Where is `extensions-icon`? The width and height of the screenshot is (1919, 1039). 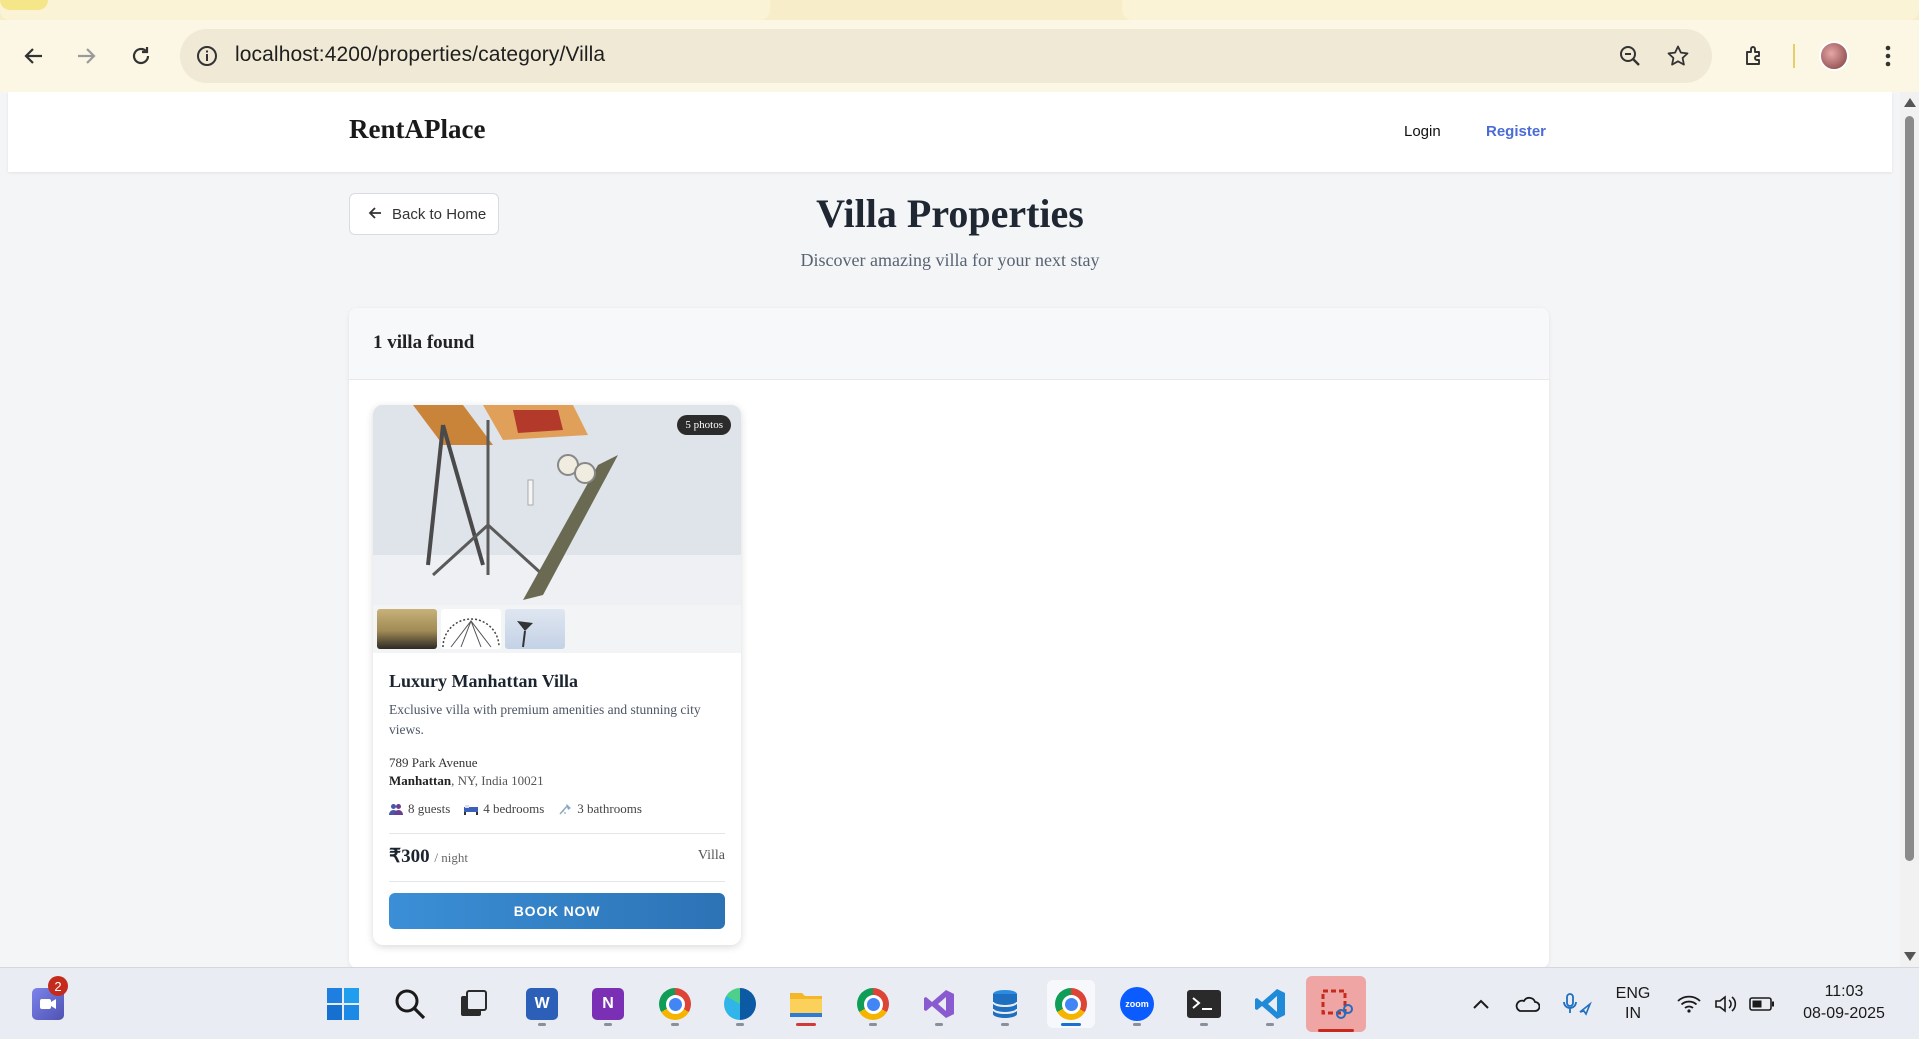 extensions-icon is located at coordinates (1755, 56).